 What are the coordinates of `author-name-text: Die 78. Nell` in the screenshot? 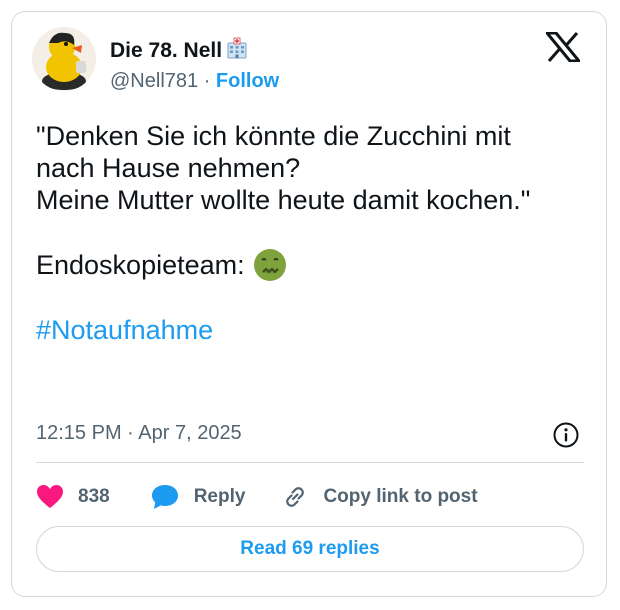 It's located at (166, 51).